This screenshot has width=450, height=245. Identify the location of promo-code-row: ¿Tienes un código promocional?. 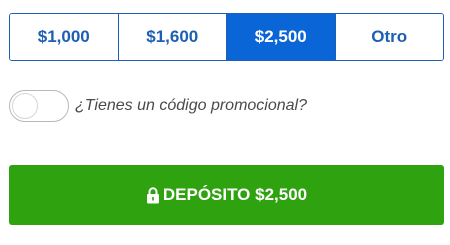
(158, 106).